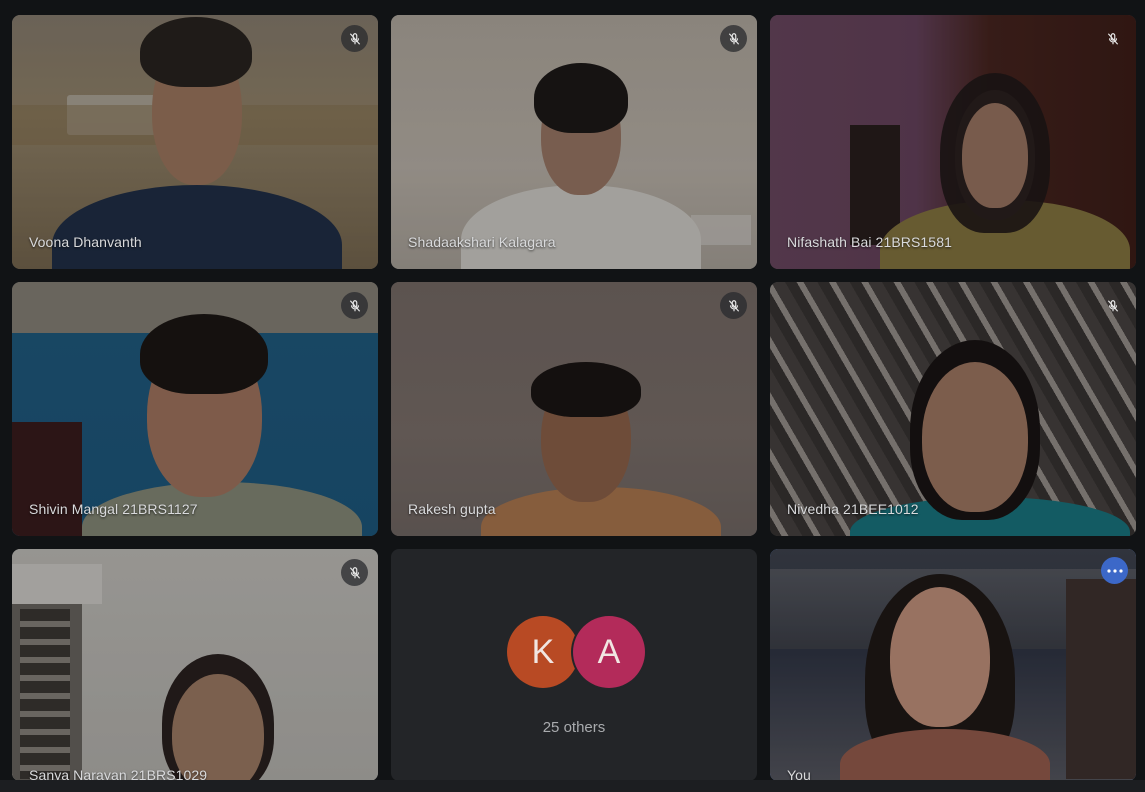  Describe the element at coordinates (195, 142) in the screenshot. I see `participant-tile: Voona Dhanvanth` at that location.